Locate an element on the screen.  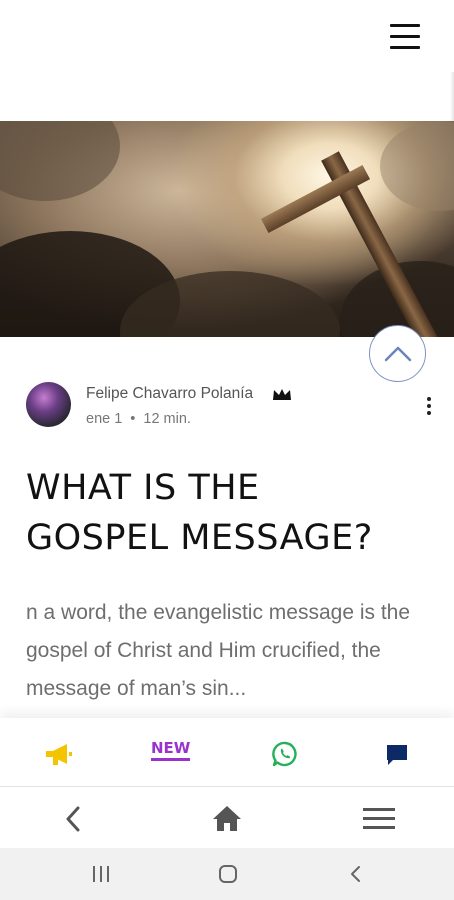
crown-icon is located at coordinates (282, 394).